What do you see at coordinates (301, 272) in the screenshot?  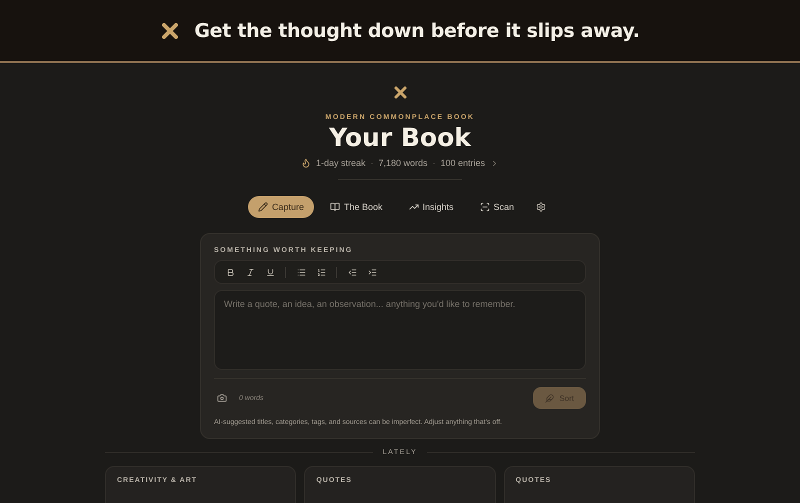 I see `bullet-list-icon` at bounding box center [301, 272].